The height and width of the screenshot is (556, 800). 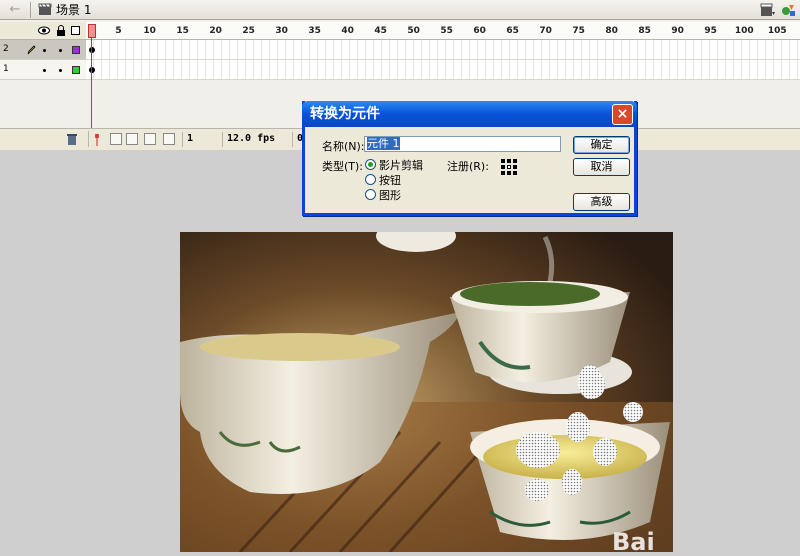 What do you see at coordinates (370, 179) in the screenshot?
I see `radio-button` at bounding box center [370, 179].